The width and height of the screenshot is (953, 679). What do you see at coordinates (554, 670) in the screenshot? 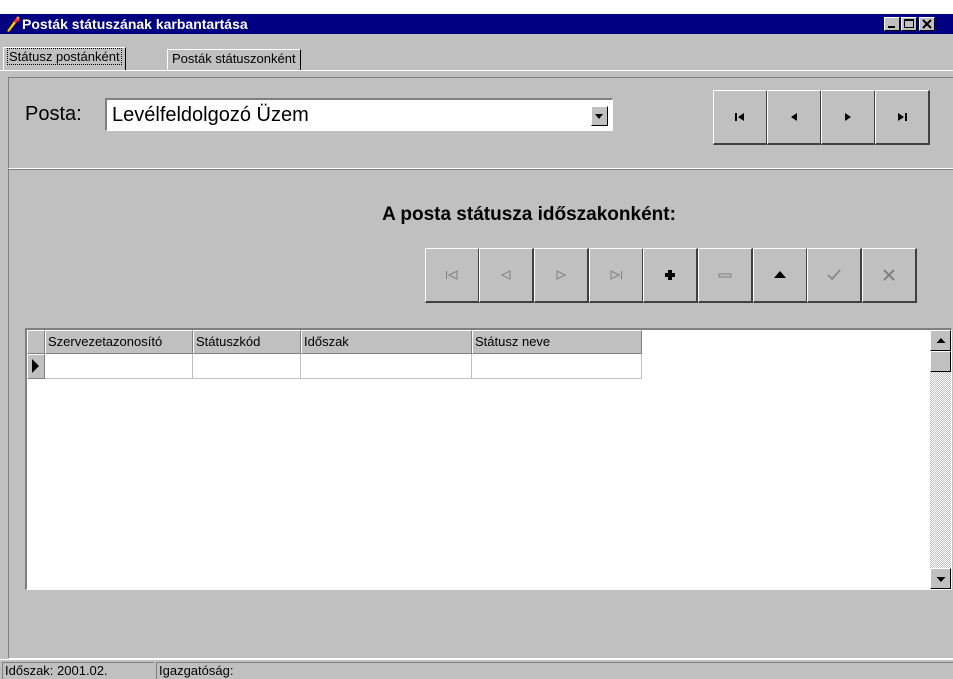
I see `status-department: Igazgatóság:` at bounding box center [554, 670].